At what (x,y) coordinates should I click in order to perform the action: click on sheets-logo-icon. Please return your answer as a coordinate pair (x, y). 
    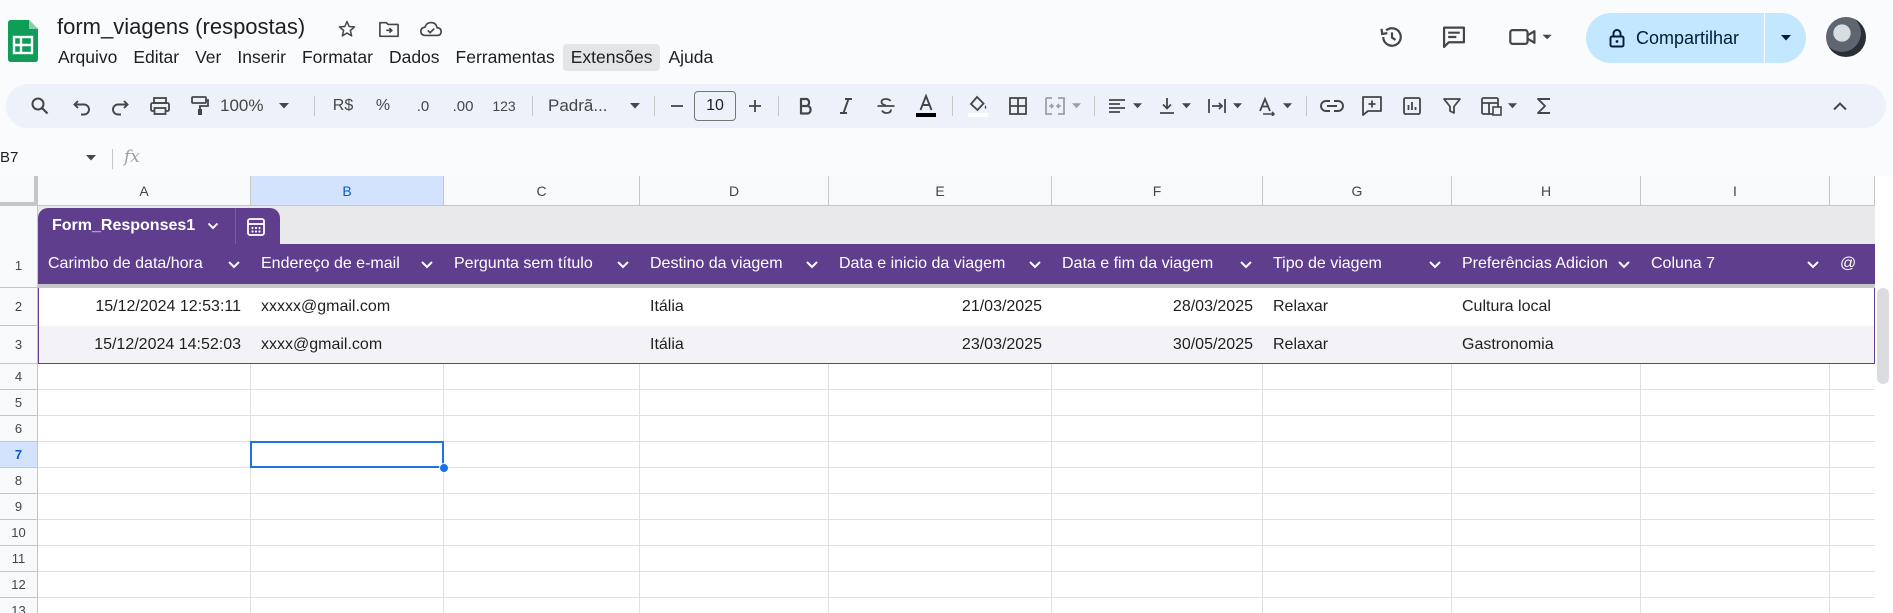
    Looking at the image, I should click on (23, 41).